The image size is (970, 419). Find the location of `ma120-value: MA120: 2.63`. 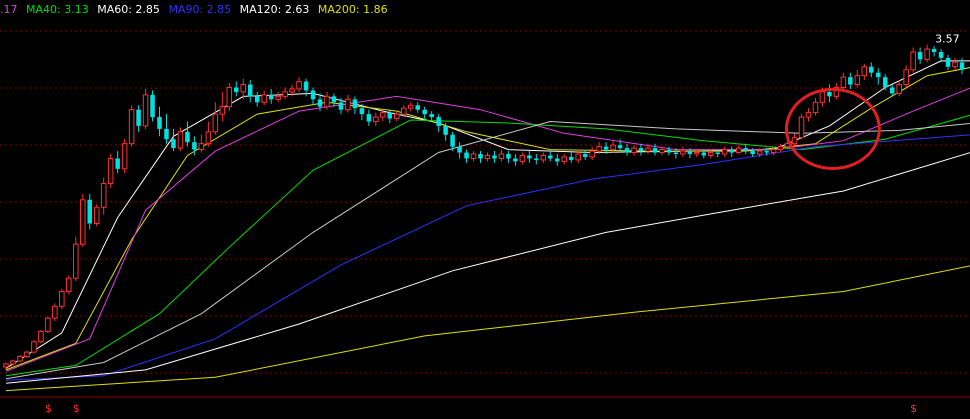

ma120-value: MA120: 2.63 is located at coordinates (274, 9).